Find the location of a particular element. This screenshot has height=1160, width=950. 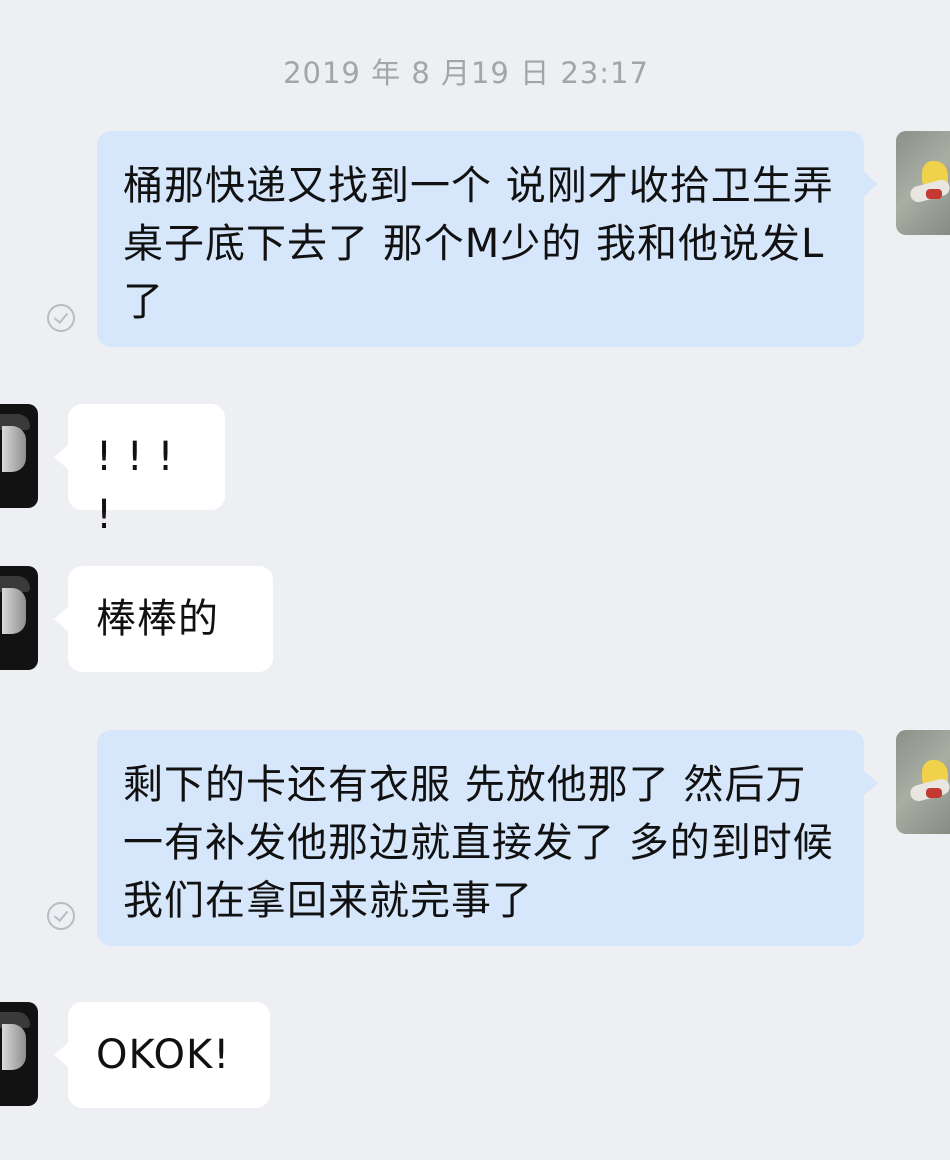

incoming-message-bubble: ! ! ! ! is located at coordinates (139, 471).